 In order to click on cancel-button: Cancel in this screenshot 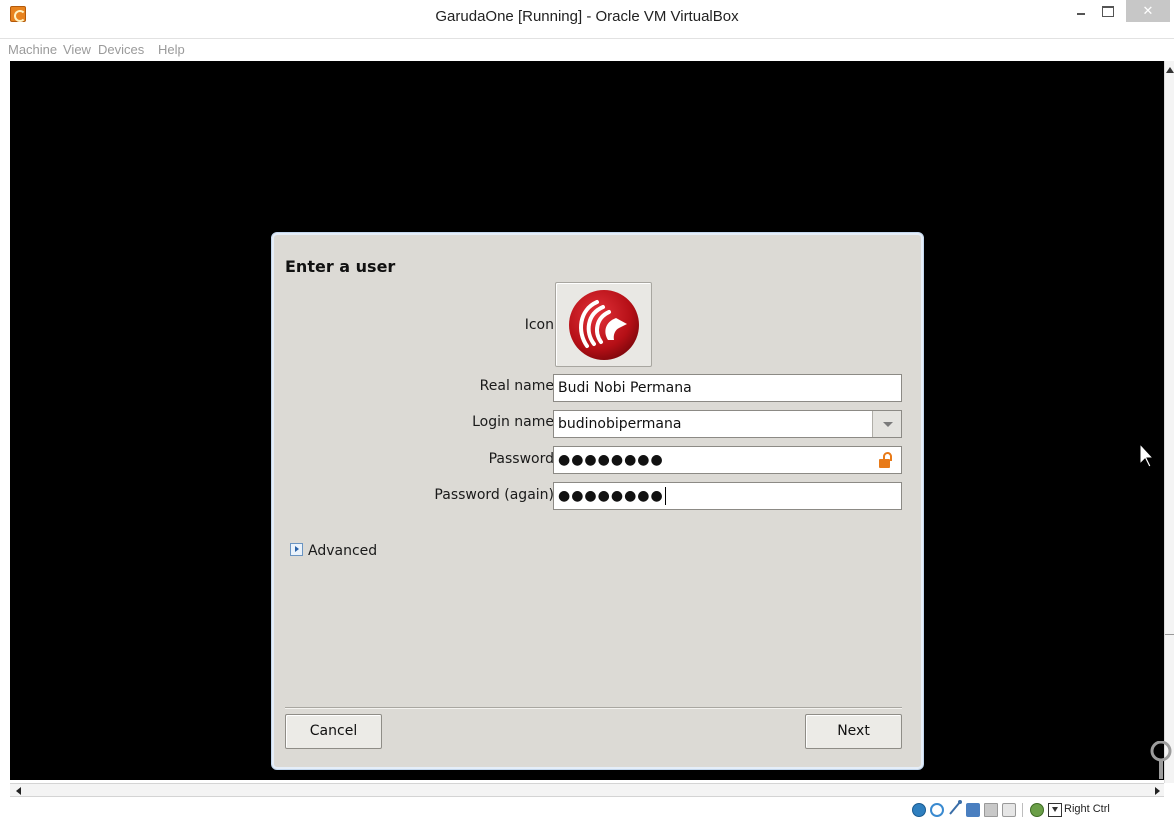, I will do `click(333, 731)`.